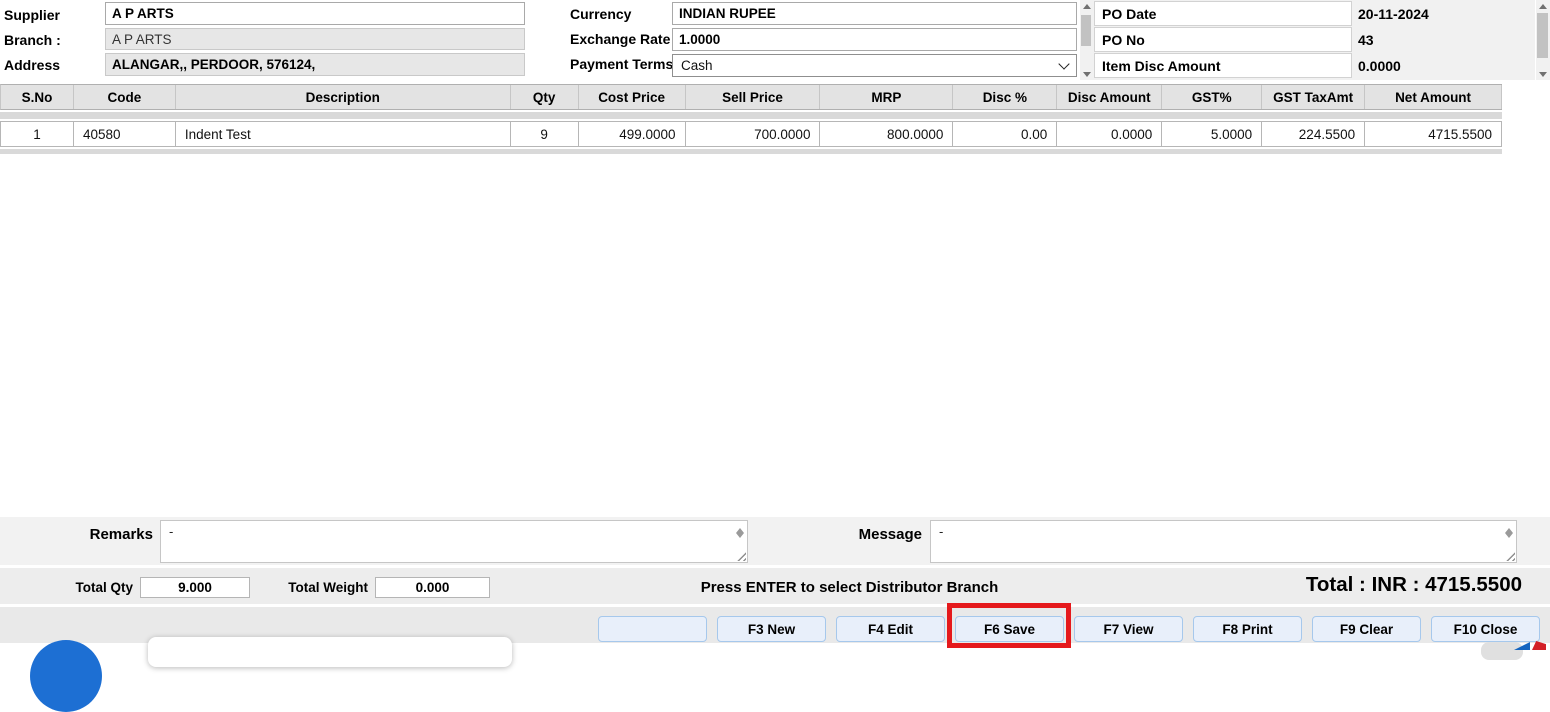 The height and width of the screenshot is (712, 1550). What do you see at coordinates (66, 676) in the screenshot?
I see `chat-bubble-button` at bounding box center [66, 676].